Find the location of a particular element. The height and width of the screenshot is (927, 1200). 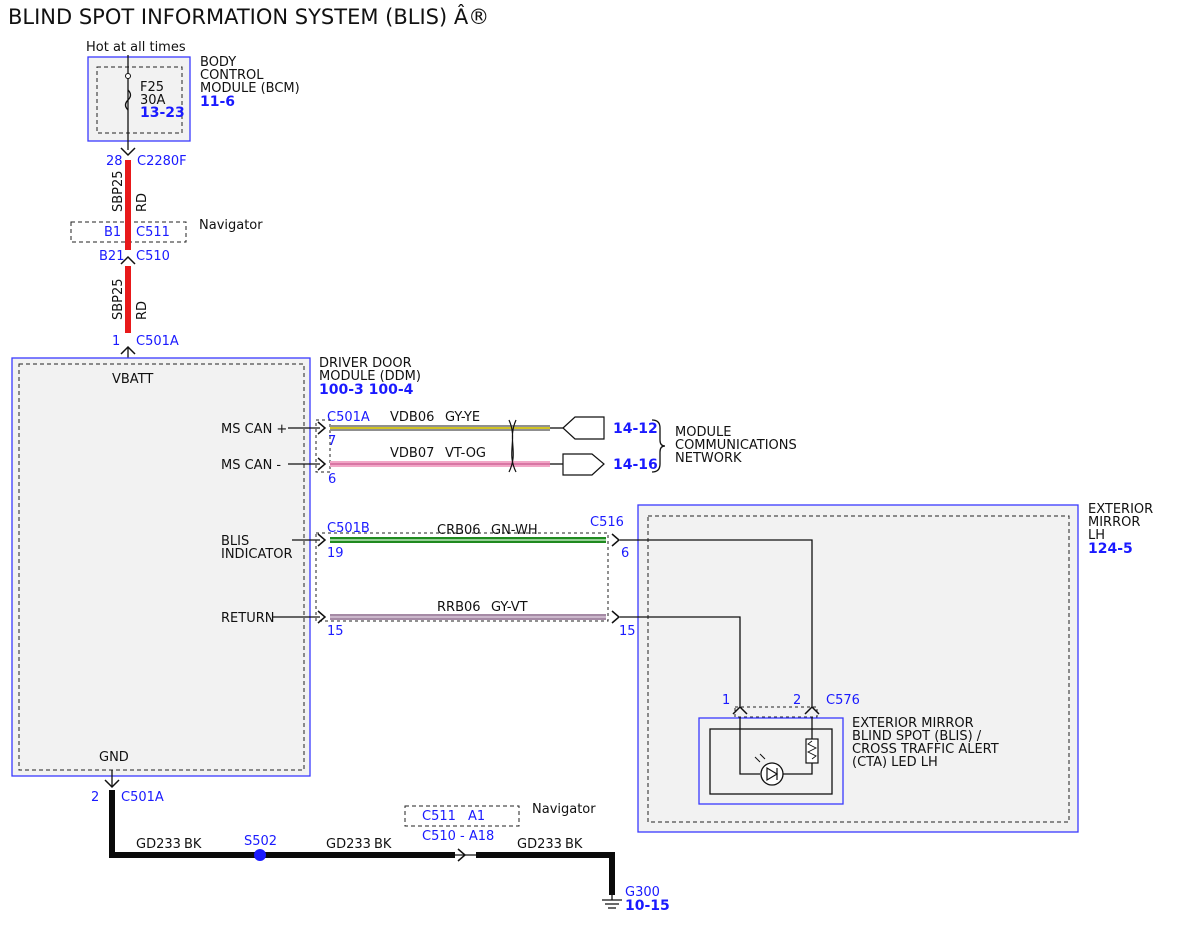

rrb06-color: GY-VT is located at coordinates (509, 607).